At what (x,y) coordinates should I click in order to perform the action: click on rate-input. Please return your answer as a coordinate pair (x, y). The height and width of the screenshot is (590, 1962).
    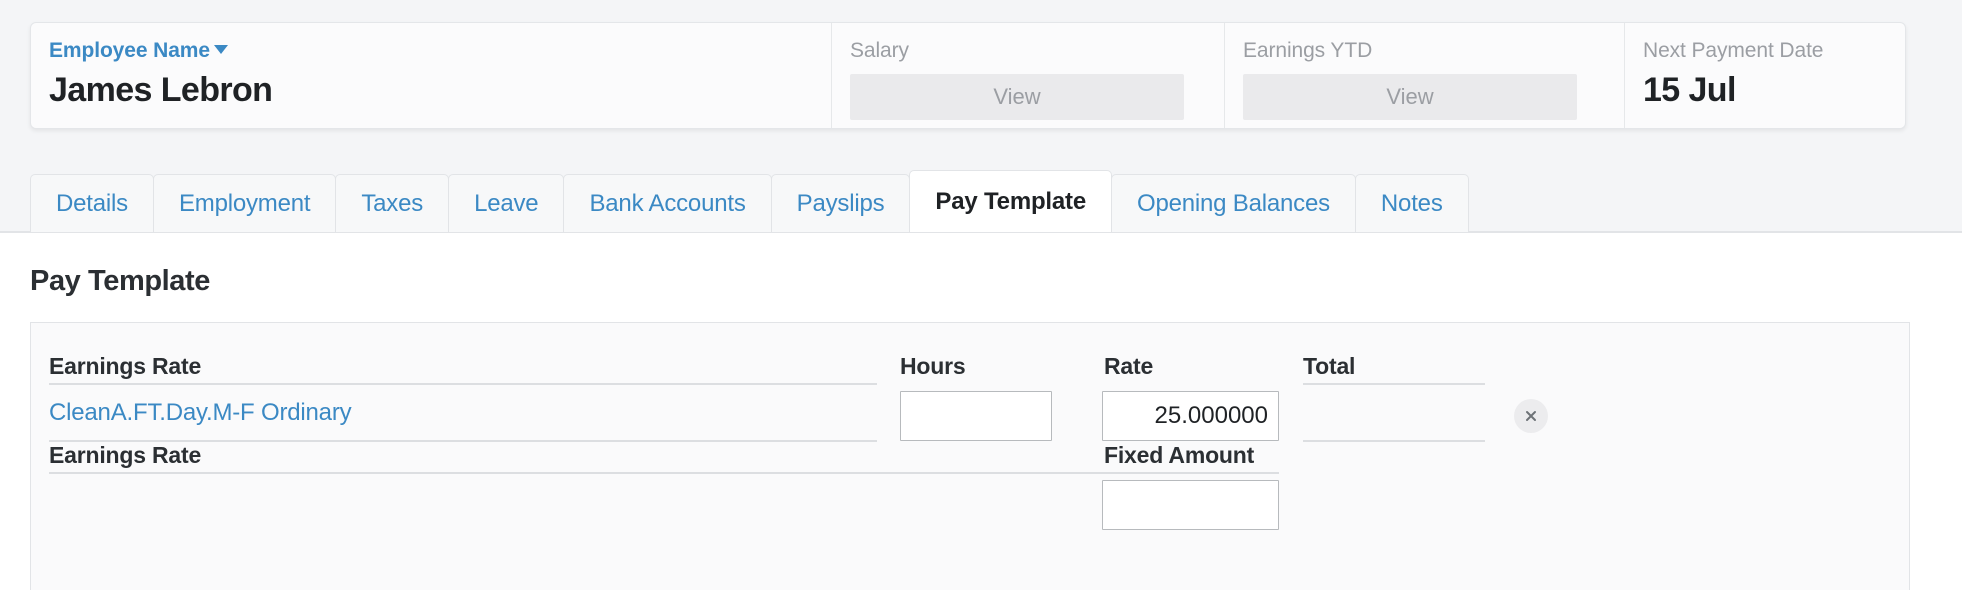
    Looking at the image, I should click on (1190, 416).